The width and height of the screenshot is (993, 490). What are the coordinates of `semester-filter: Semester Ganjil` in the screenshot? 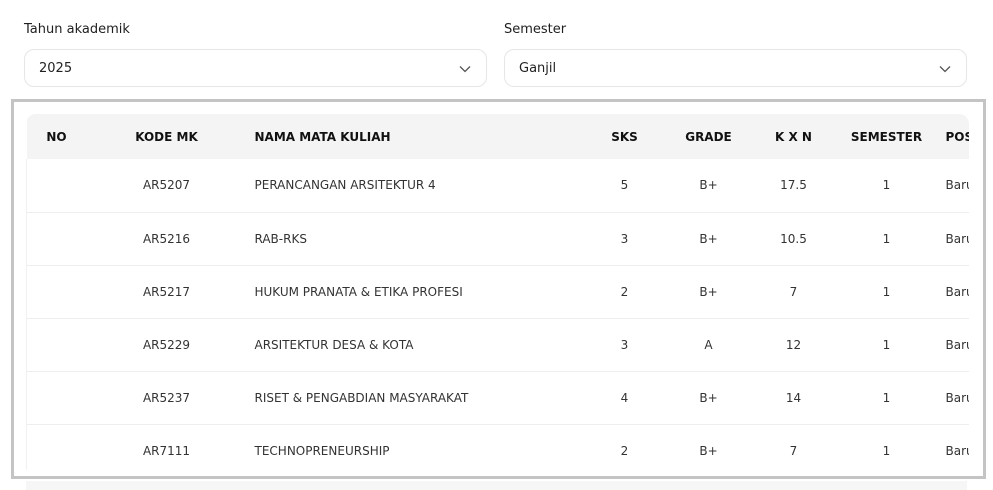 It's located at (735, 53).